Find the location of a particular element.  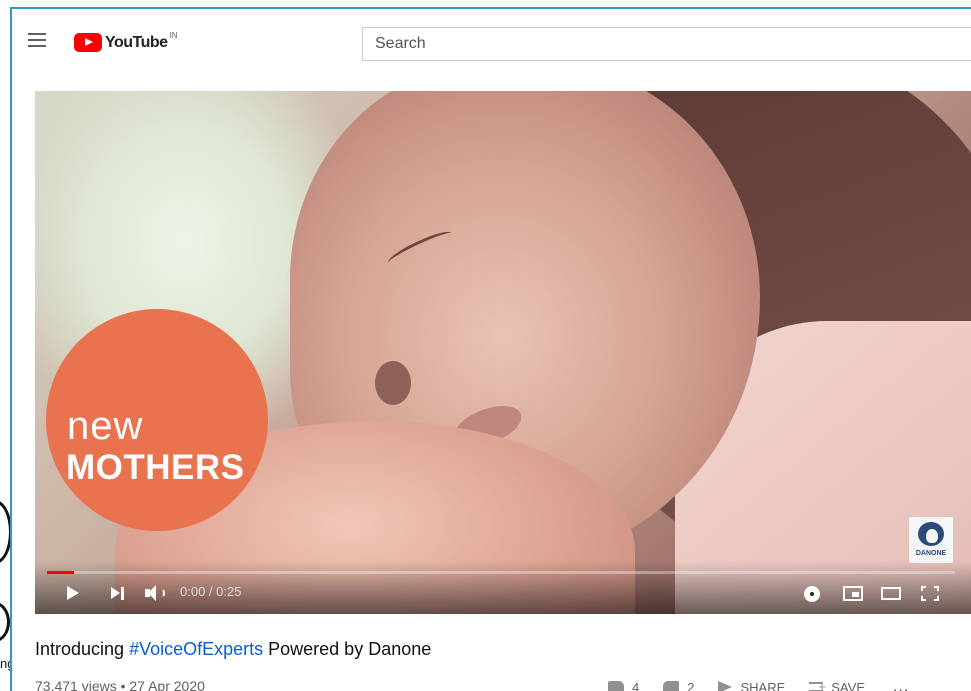

logo-country-code: IN is located at coordinates (173, 35).